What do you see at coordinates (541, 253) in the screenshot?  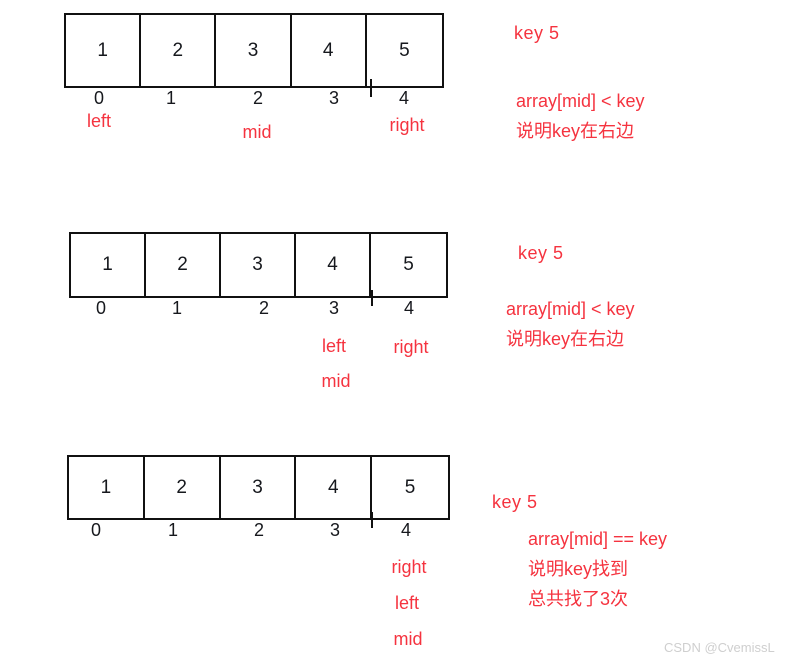 I see `step-2-key-note: key 5` at bounding box center [541, 253].